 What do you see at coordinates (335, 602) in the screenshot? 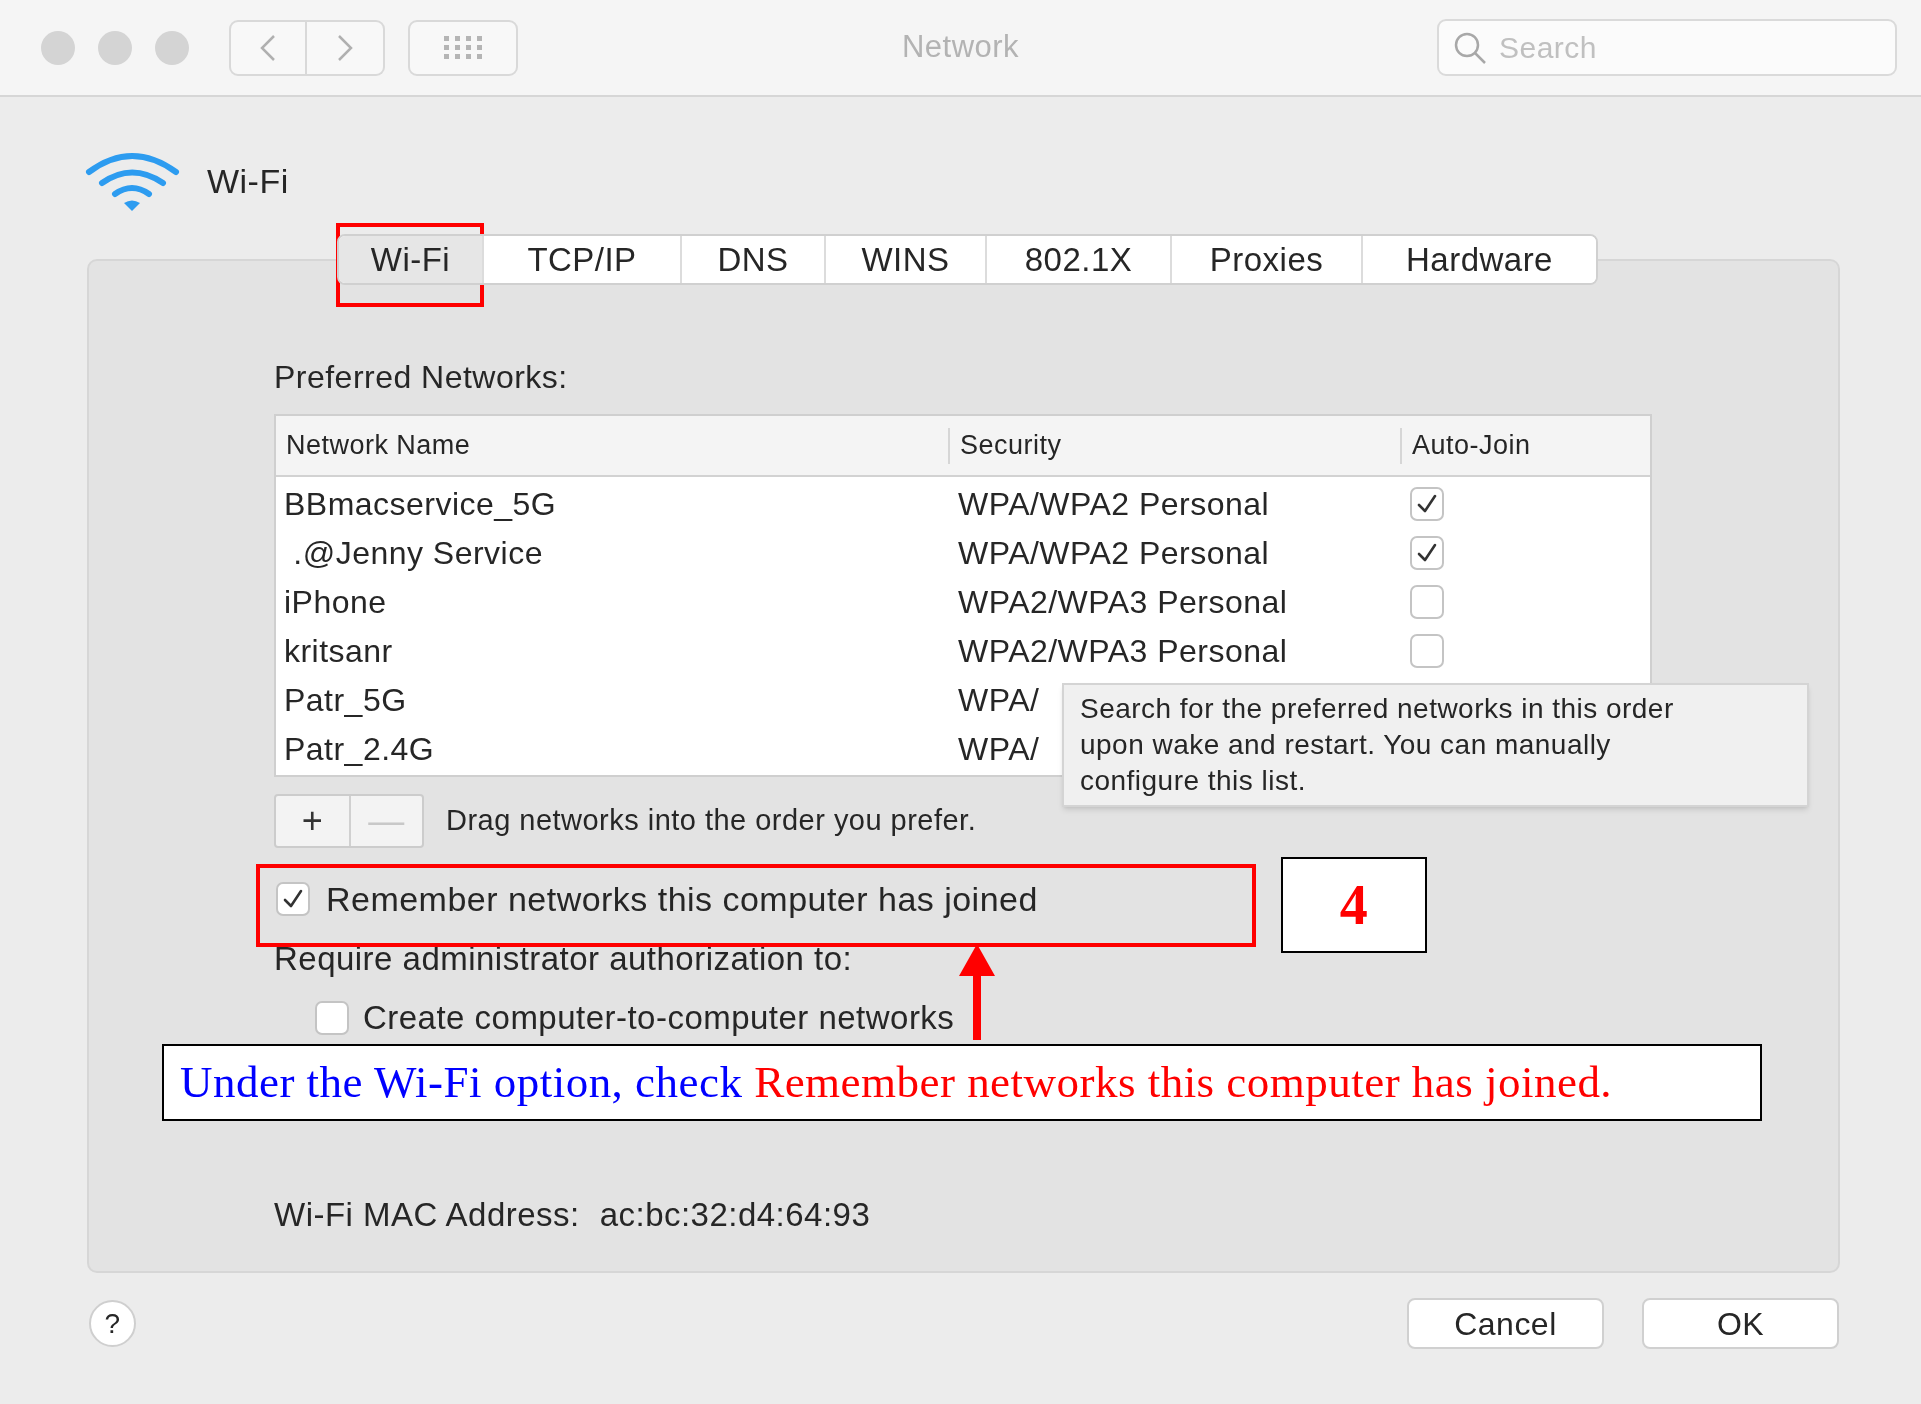
I see `table-cell-text: iPhone` at bounding box center [335, 602].